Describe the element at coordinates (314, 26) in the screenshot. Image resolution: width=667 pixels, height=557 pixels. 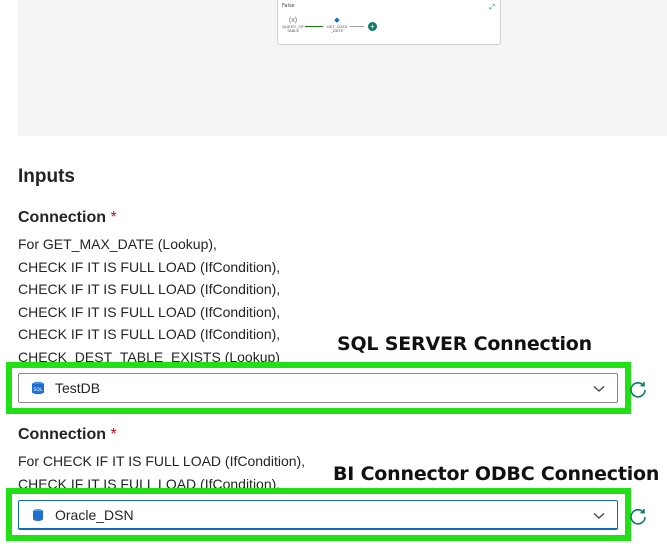
I see `success-arrow` at that location.